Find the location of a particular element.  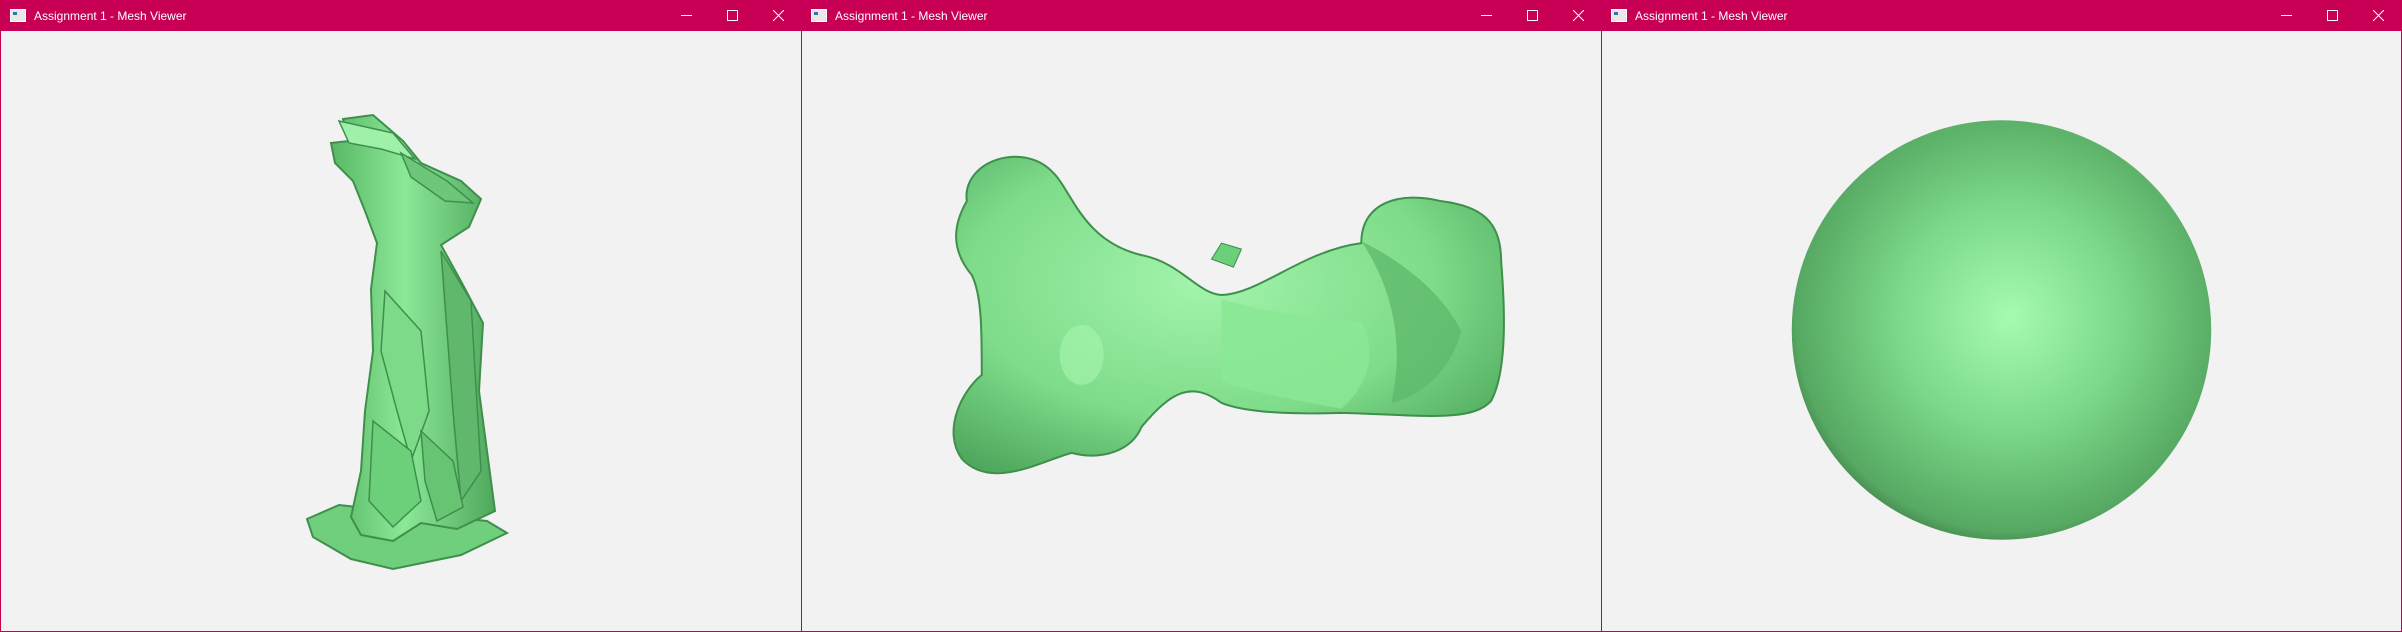

gargoyle-mesh is located at coordinates (407, 342).